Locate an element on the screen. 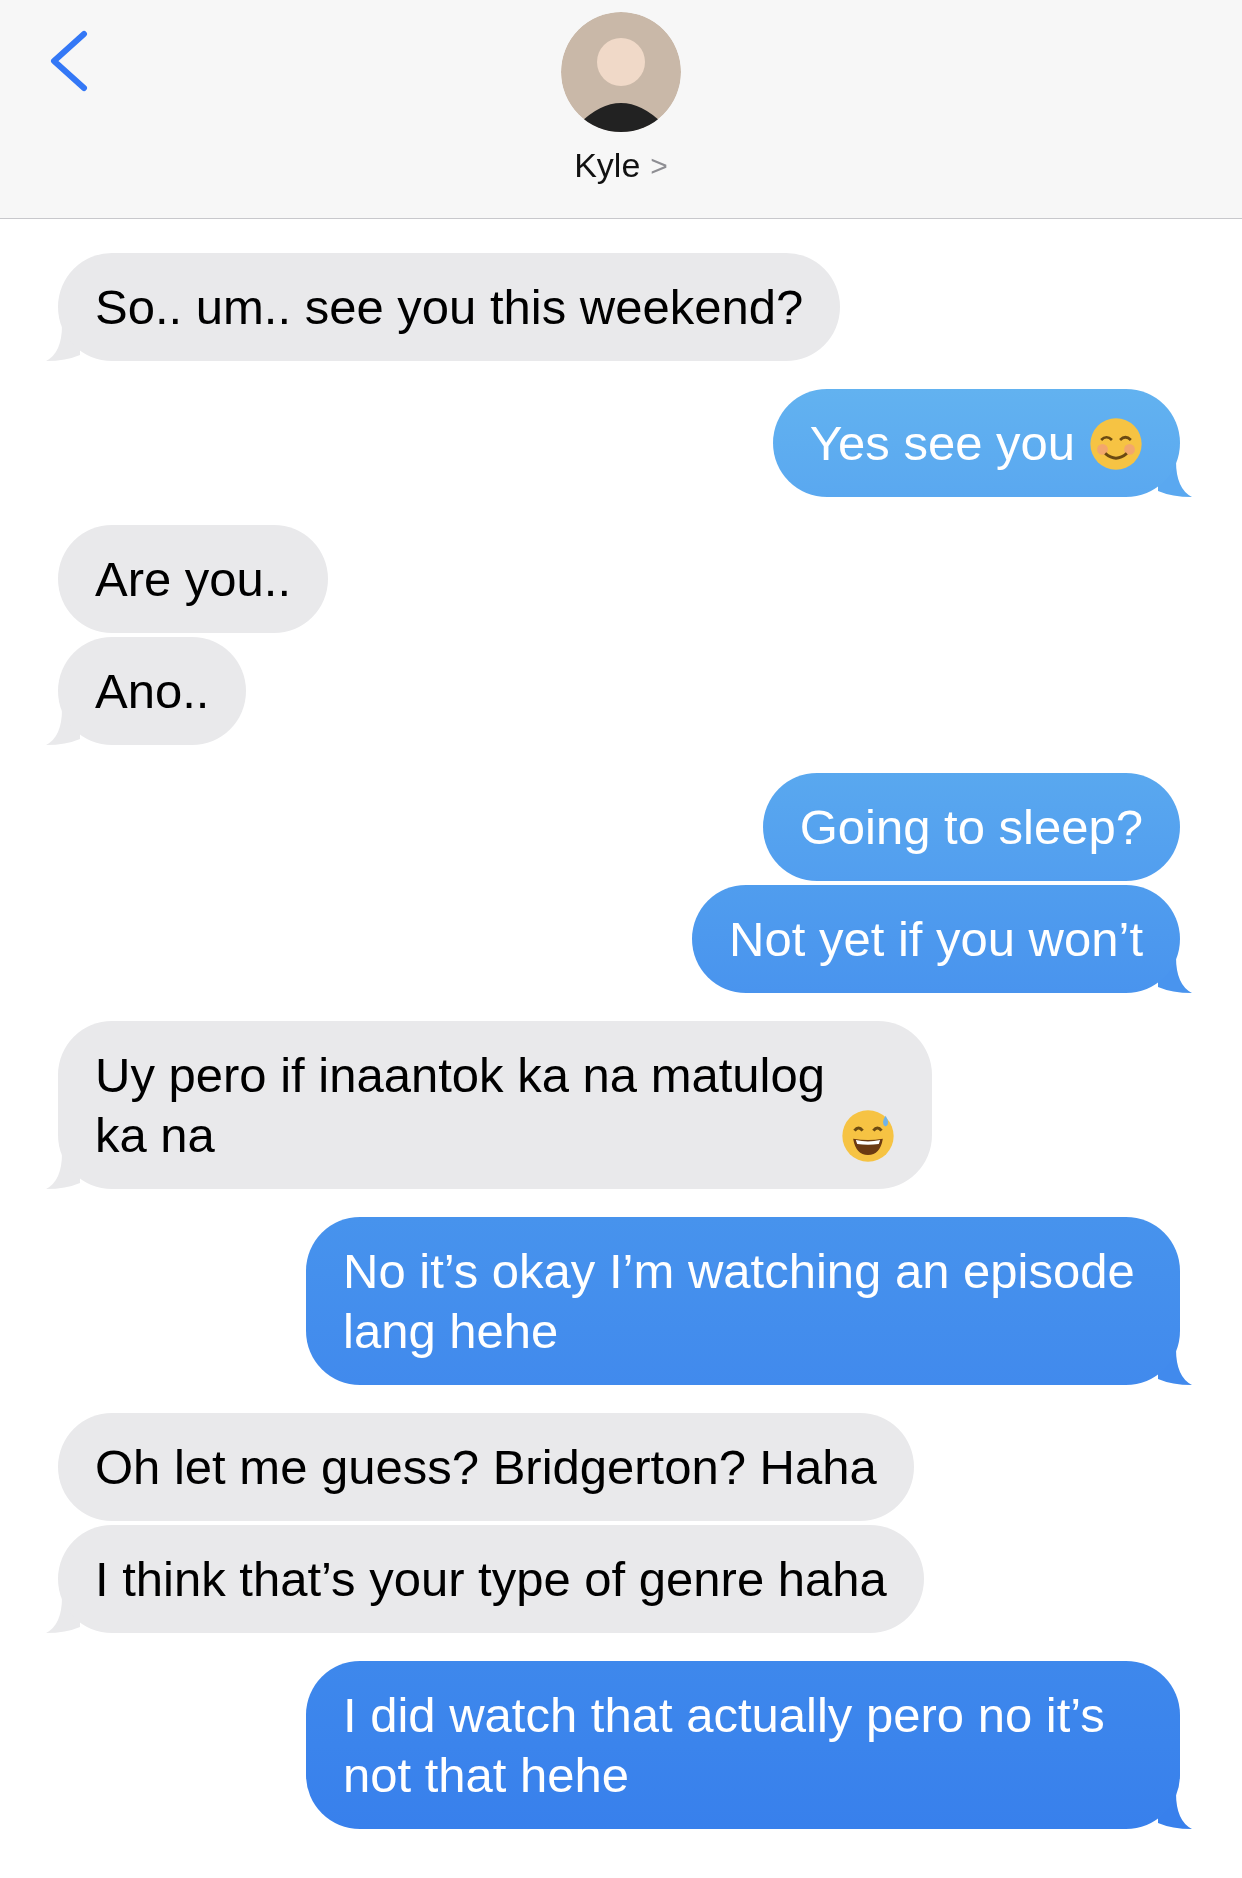 The image size is (1242, 1878). message-text: Ano.. is located at coordinates (152, 691).